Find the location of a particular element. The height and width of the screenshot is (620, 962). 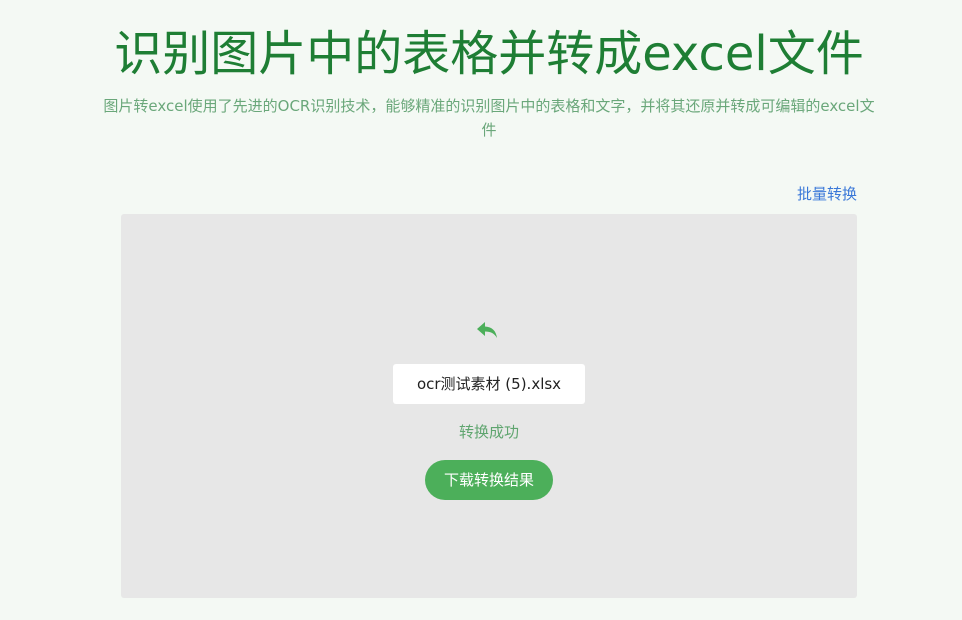

result-file-name: ocr测试素材 (5).xlsx is located at coordinates (489, 384).